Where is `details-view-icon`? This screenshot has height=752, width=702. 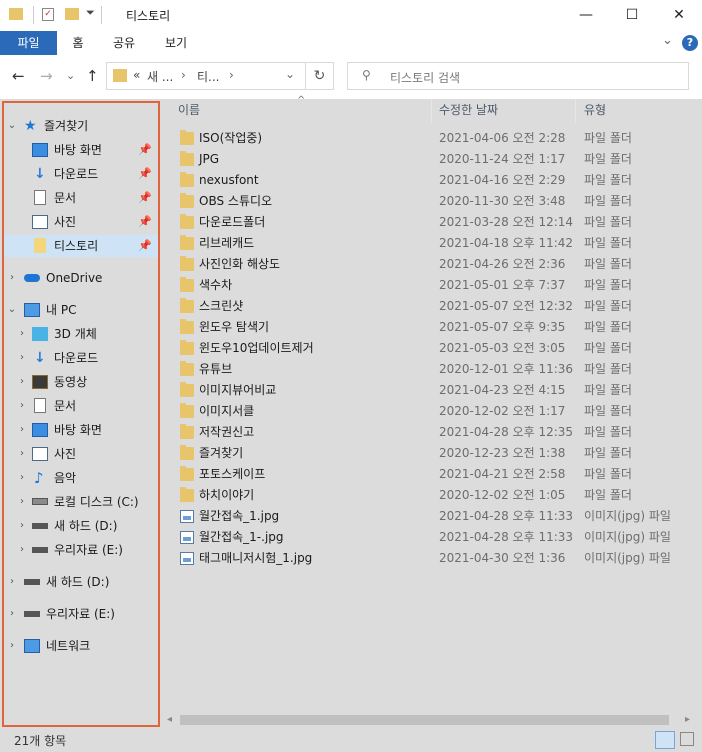
details-view-icon is located at coordinates (665, 740).